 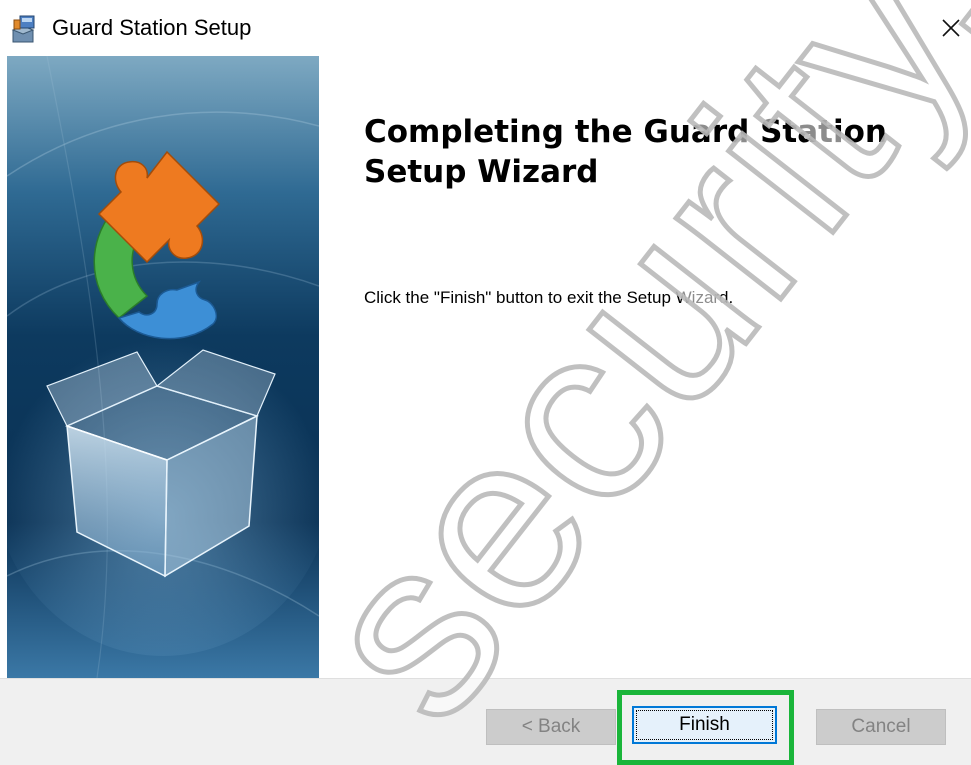 I want to click on wizard-footer: < Back Finish Cancel, so click(x=485, y=721).